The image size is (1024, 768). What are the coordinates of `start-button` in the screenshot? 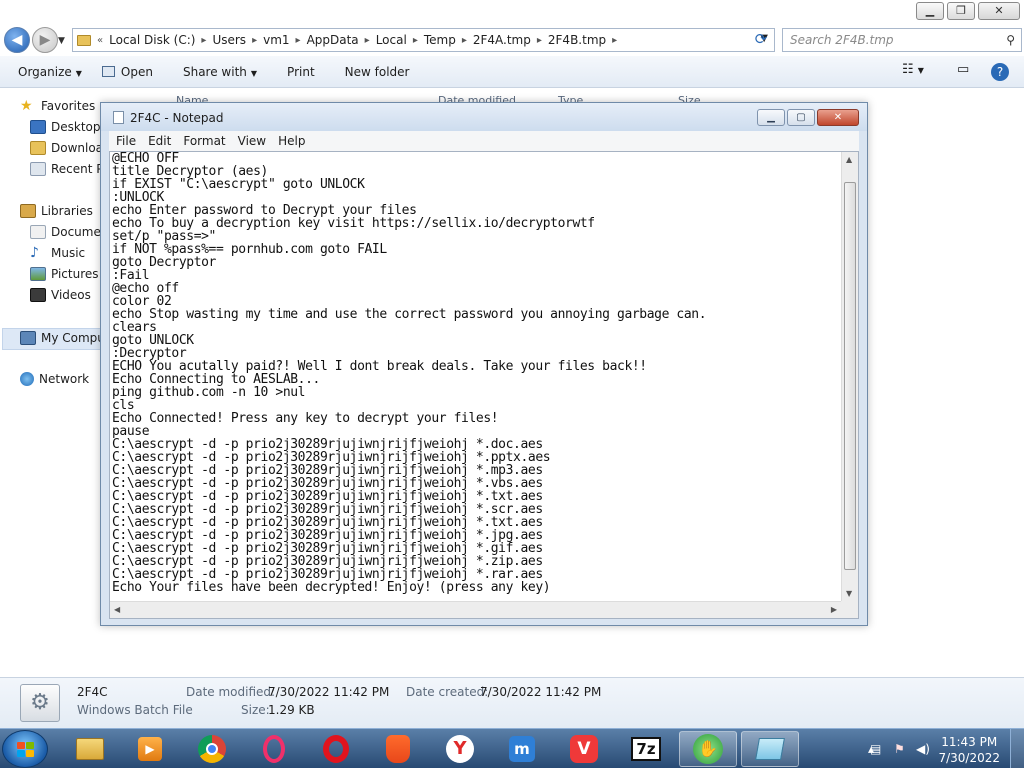 It's located at (25, 749).